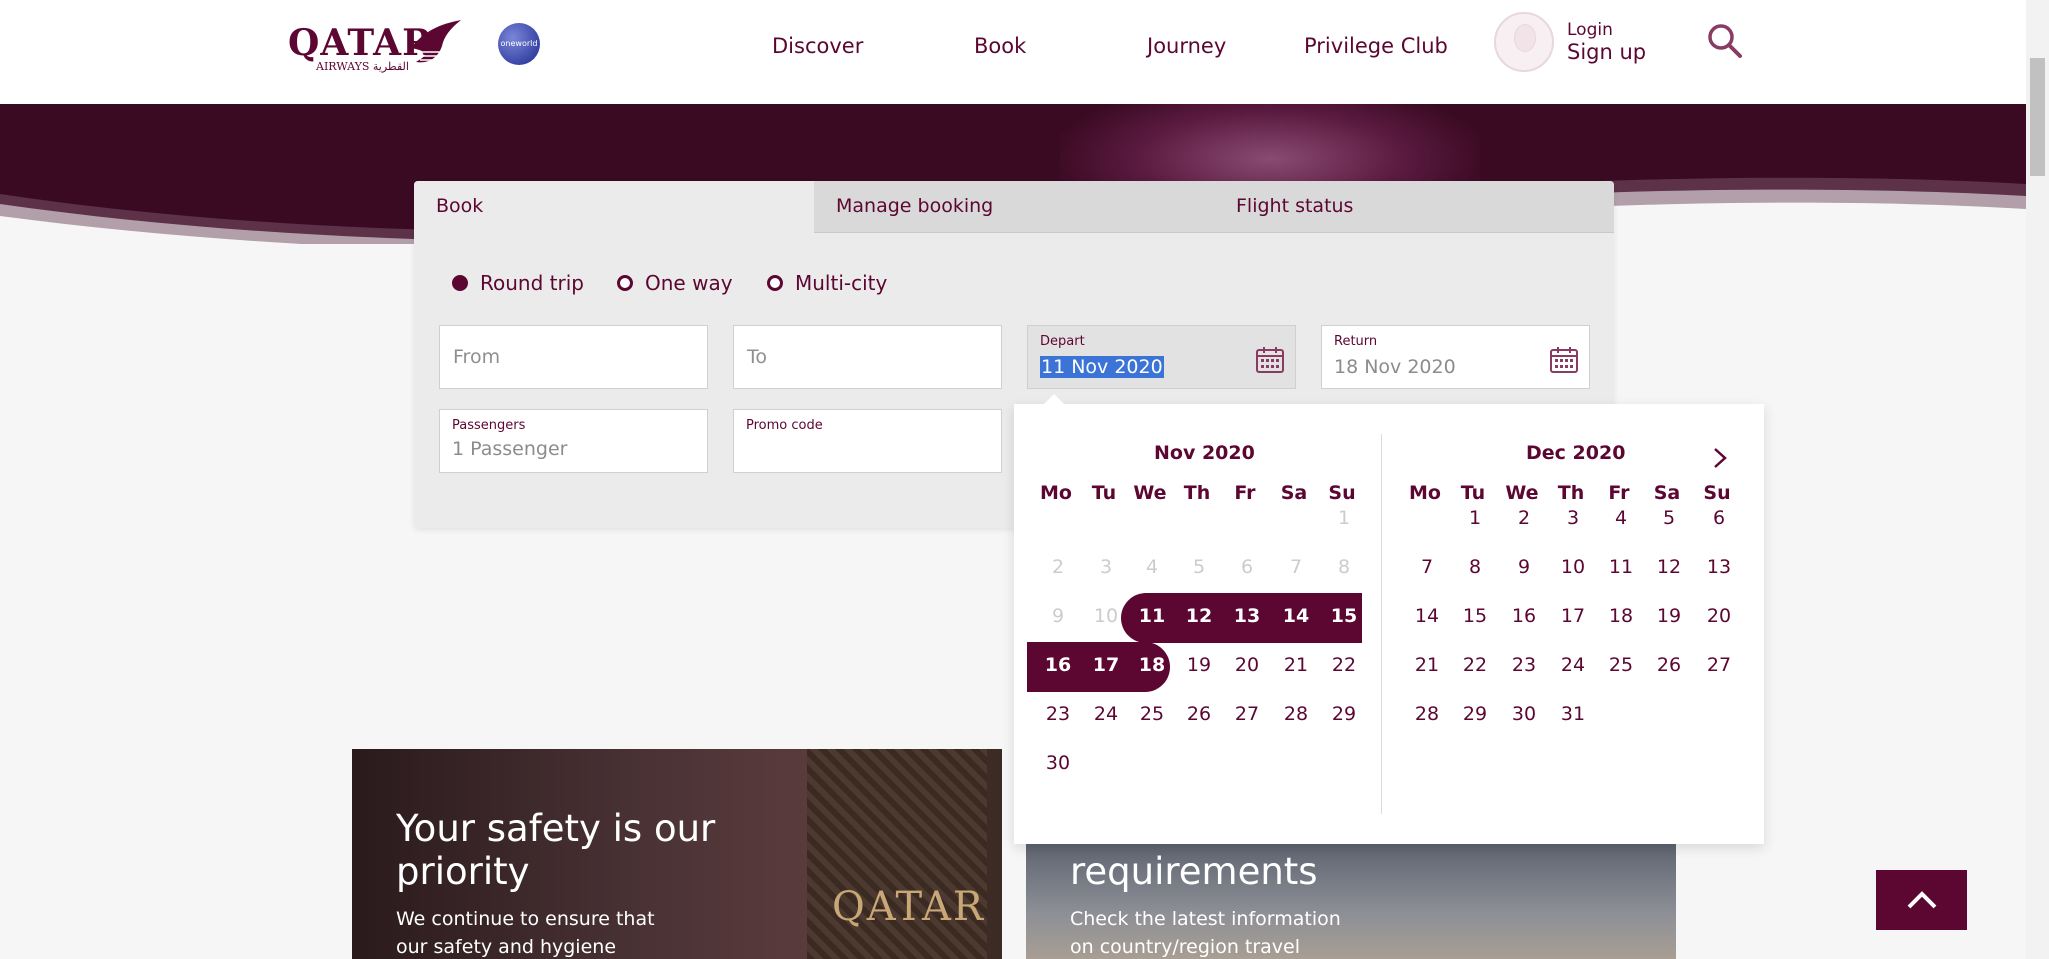  I want to click on passengers-field: Passengers 1 Passenger, so click(573, 441).